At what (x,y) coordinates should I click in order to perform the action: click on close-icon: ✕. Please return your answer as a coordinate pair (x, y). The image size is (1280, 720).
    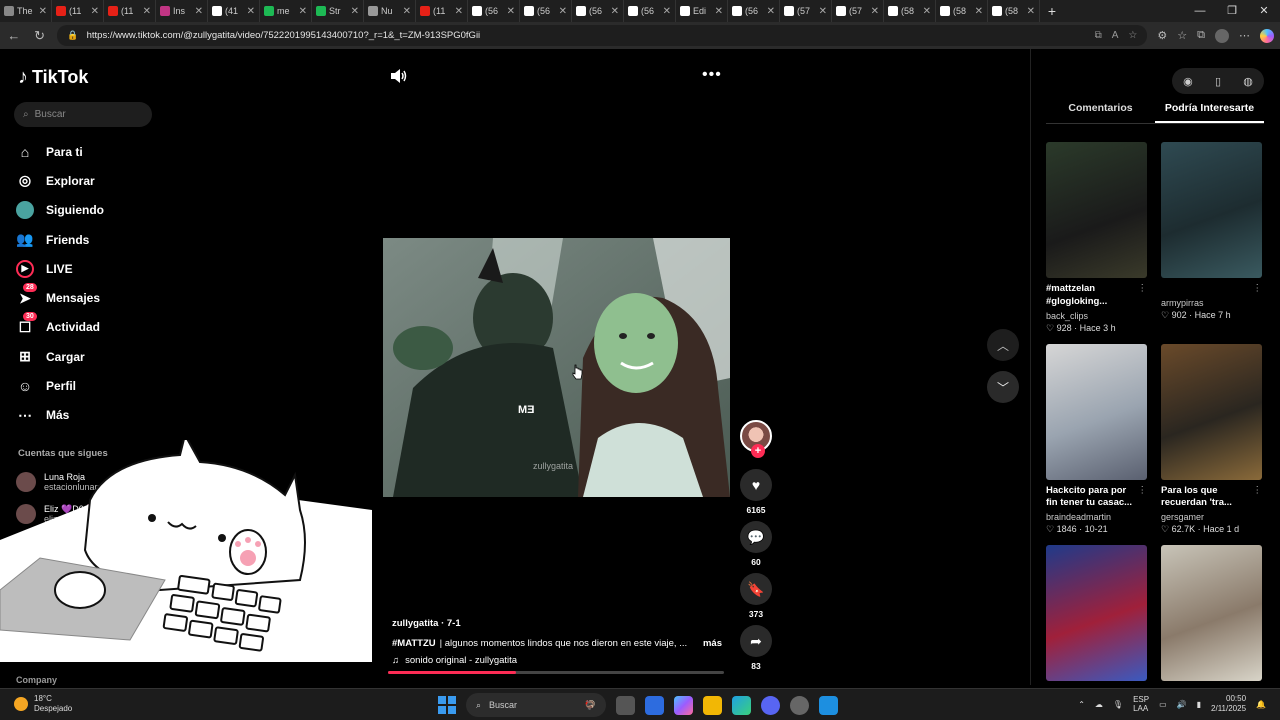
    Looking at the image, I should click on (1264, 11).